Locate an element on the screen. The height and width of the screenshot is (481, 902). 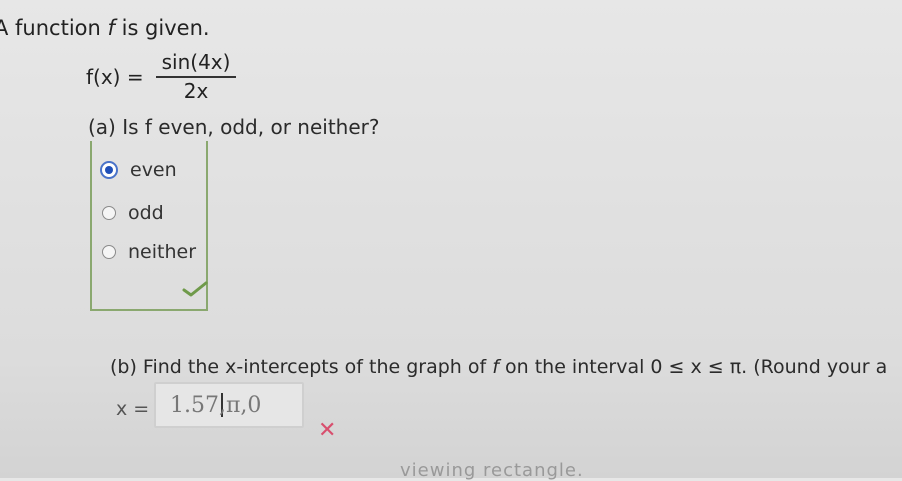
choice-odd-label: odd is located at coordinates (146, 213).